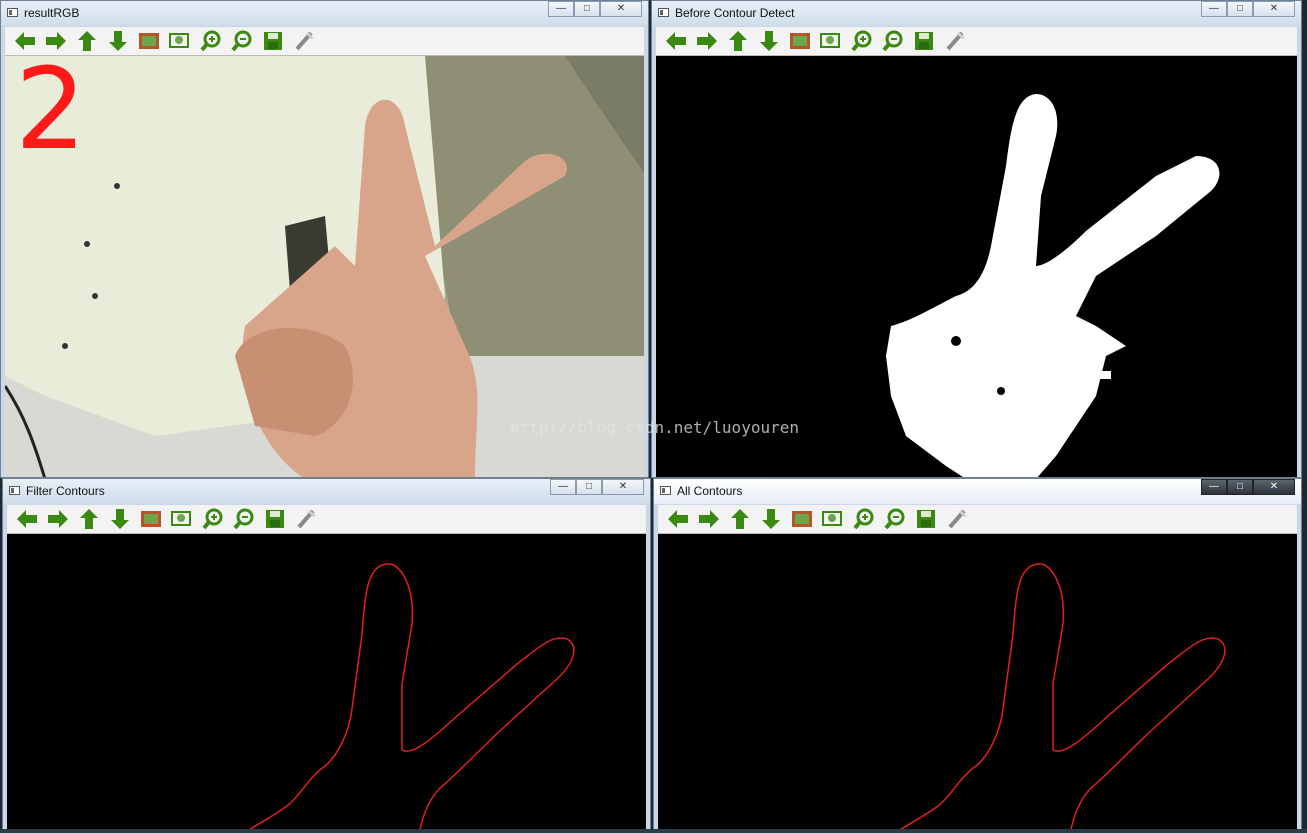 This screenshot has width=1307, height=833. What do you see at coordinates (977, 519) in the screenshot?
I see `toolbar` at bounding box center [977, 519].